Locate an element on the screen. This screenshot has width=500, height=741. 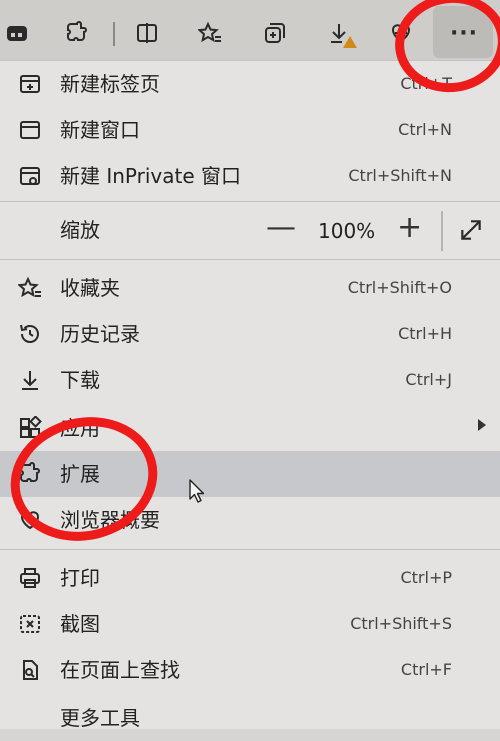
toolbar-separator is located at coordinates (114, 34).